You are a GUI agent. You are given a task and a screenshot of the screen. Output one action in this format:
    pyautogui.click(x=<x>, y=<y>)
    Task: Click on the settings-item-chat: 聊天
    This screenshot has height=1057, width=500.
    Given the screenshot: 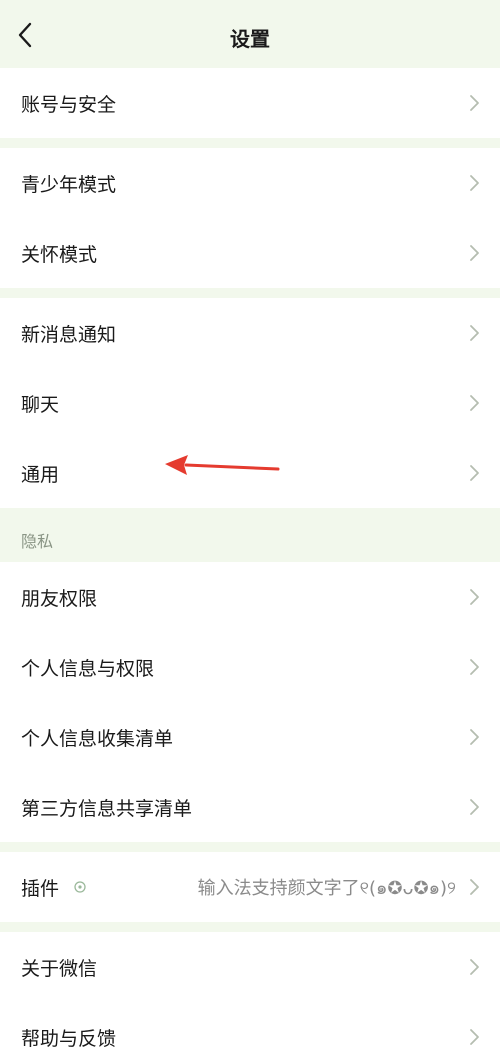 What is the action you would take?
    pyautogui.click(x=250, y=403)
    